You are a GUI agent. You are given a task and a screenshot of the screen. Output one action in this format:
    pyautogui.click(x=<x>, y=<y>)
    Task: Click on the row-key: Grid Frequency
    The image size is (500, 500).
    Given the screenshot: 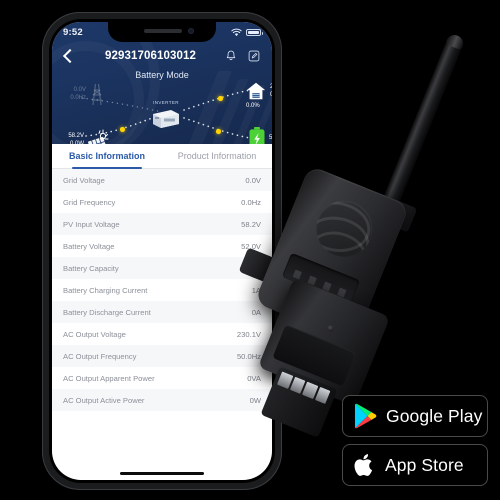 What is the action you would take?
    pyautogui.click(x=89, y=202)
    